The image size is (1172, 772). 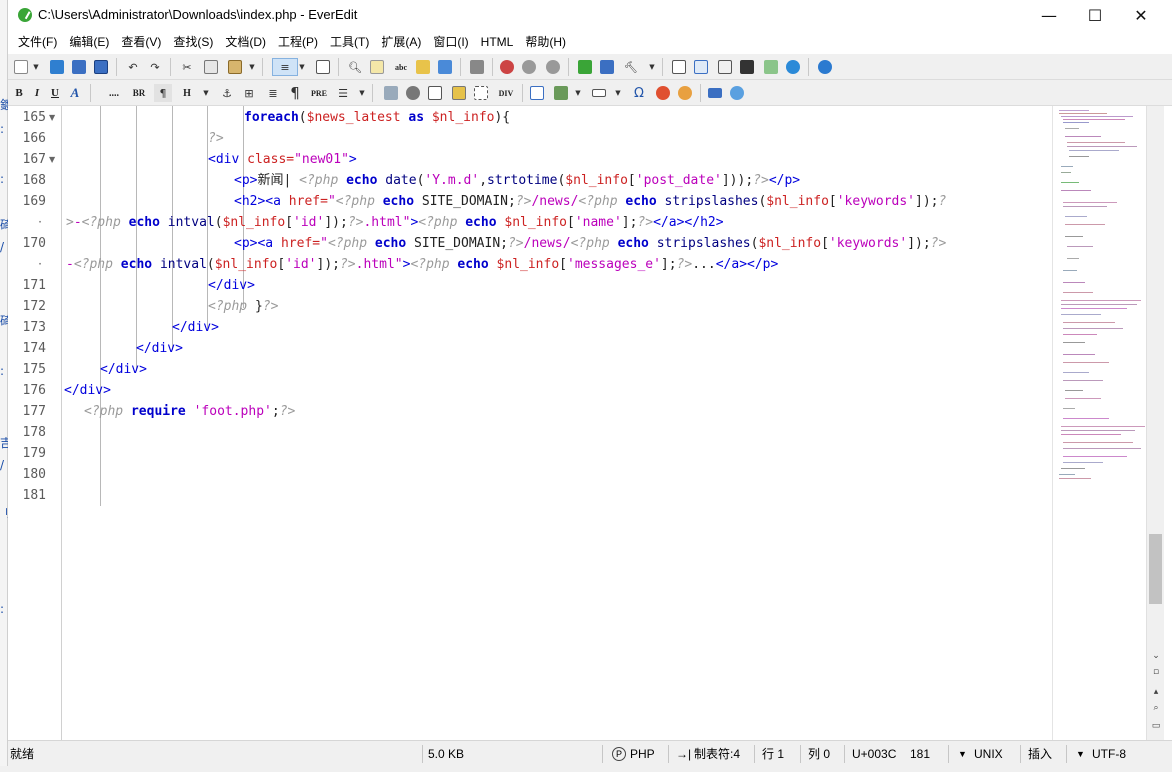 I want to click on file-list-icon, so click(x=679, y=67).